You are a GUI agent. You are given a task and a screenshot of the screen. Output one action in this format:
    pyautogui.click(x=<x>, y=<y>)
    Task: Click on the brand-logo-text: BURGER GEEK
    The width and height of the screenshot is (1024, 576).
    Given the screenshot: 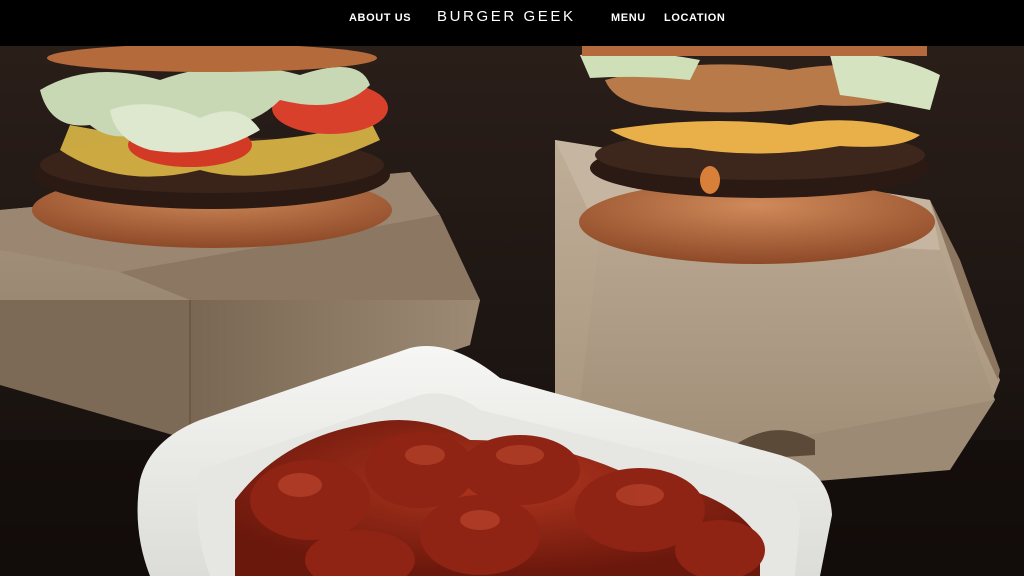 What is the action you would take?
    pyautogui.click(x=506, y=17)
    